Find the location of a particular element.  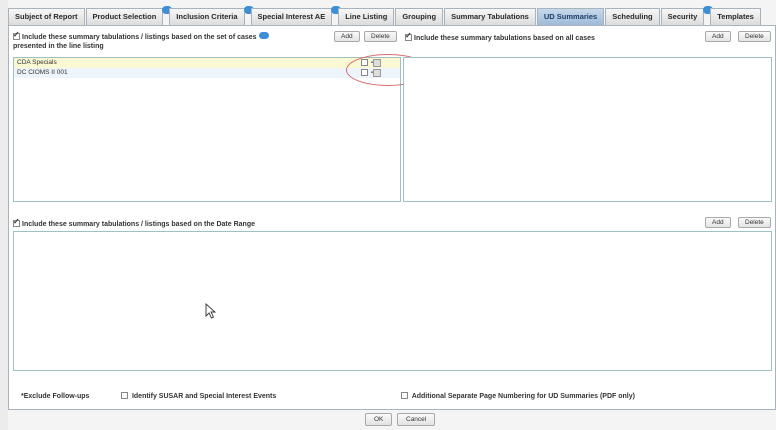

tab-label: Special Interest AE is located at coordinates (291, 16).